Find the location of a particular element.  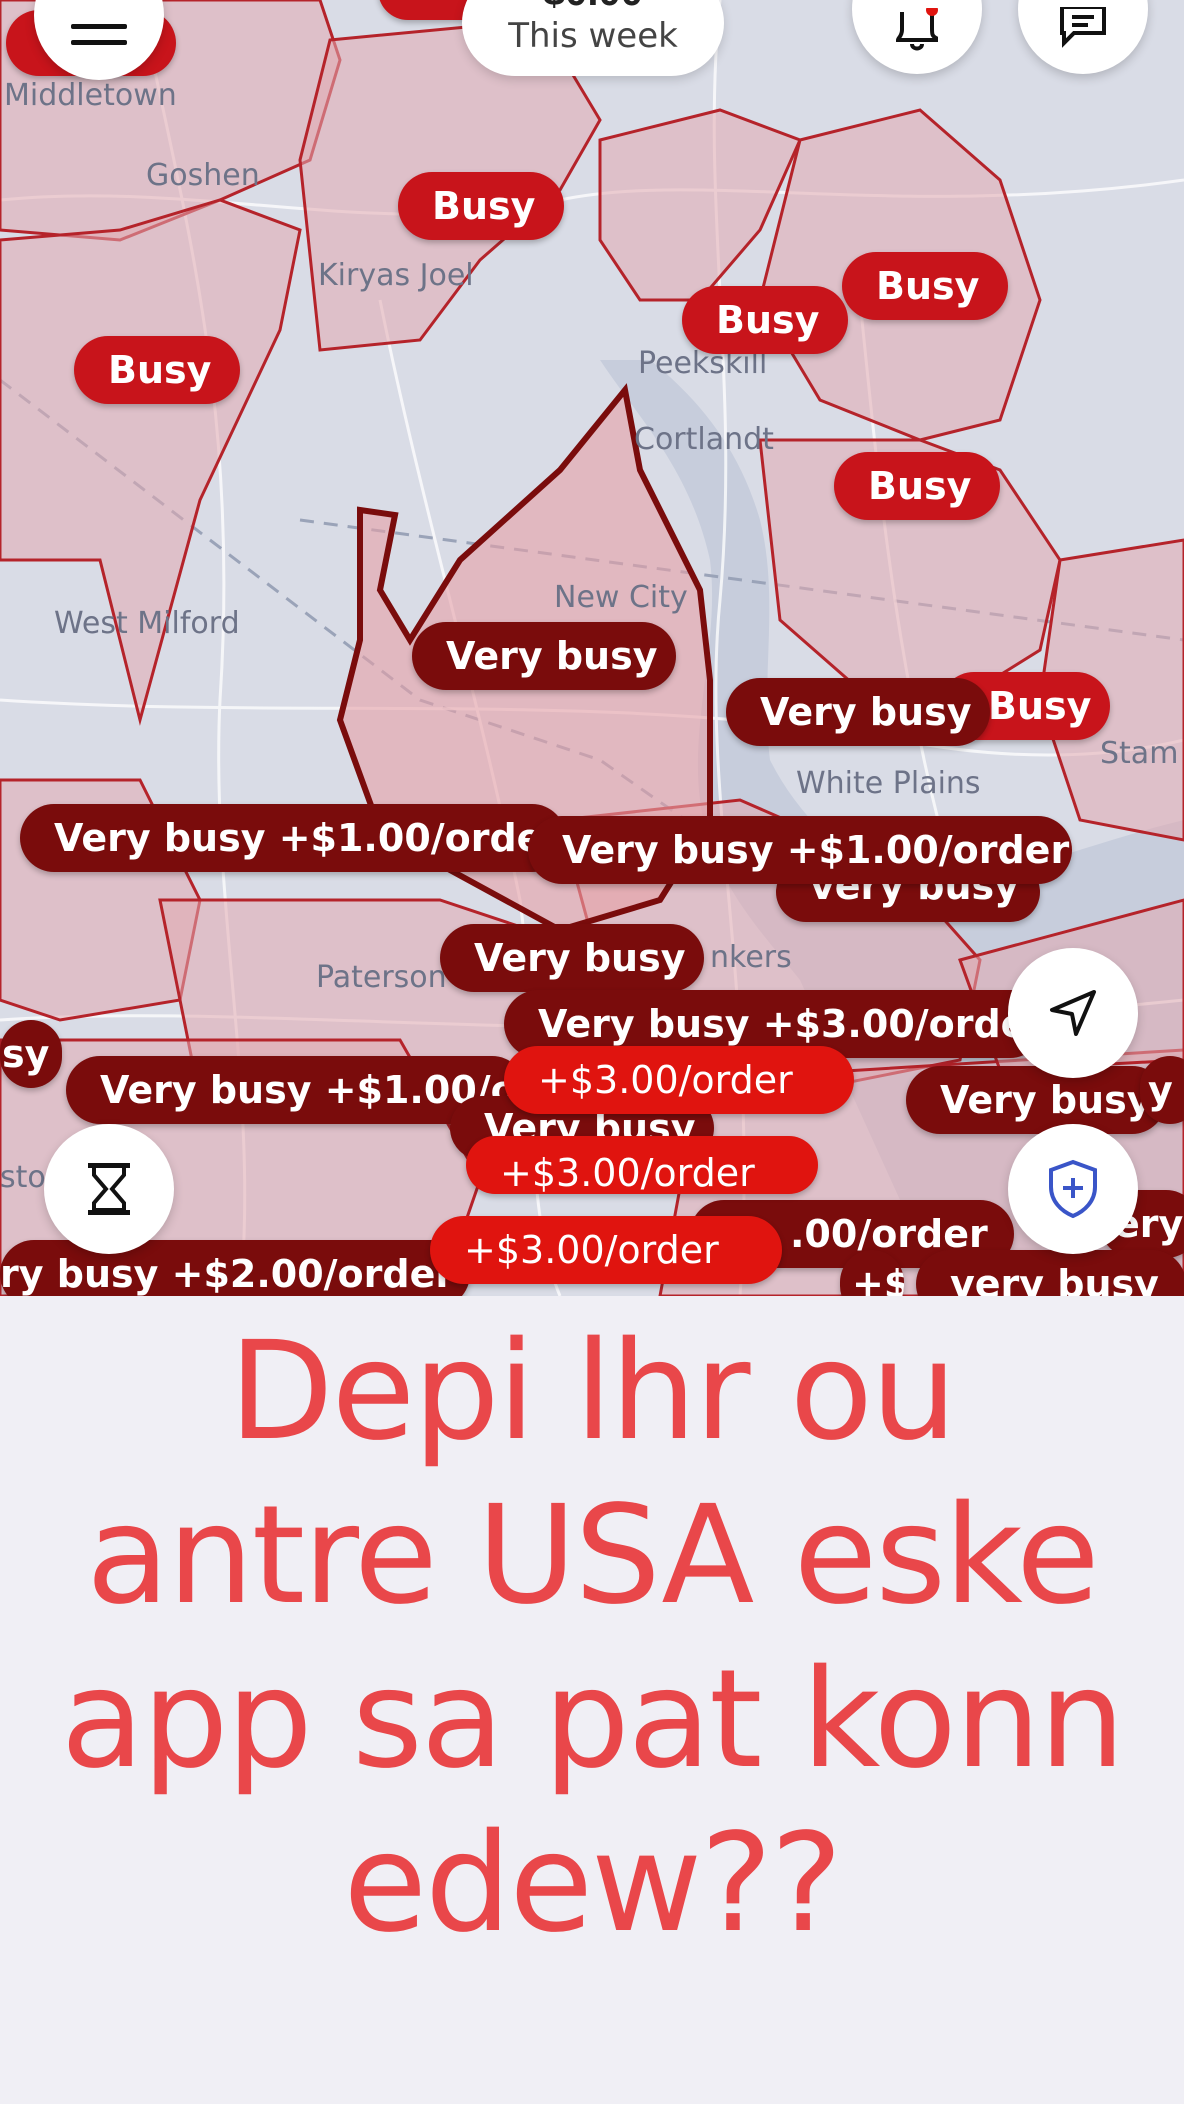

chat-icon is located at coordinates (1083, 27).